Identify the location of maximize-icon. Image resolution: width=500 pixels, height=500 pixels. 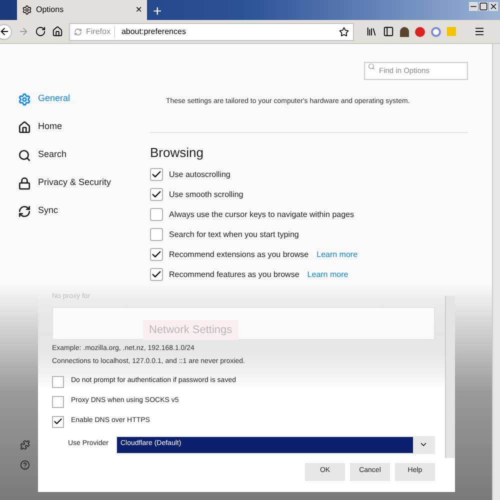
(483, 6).